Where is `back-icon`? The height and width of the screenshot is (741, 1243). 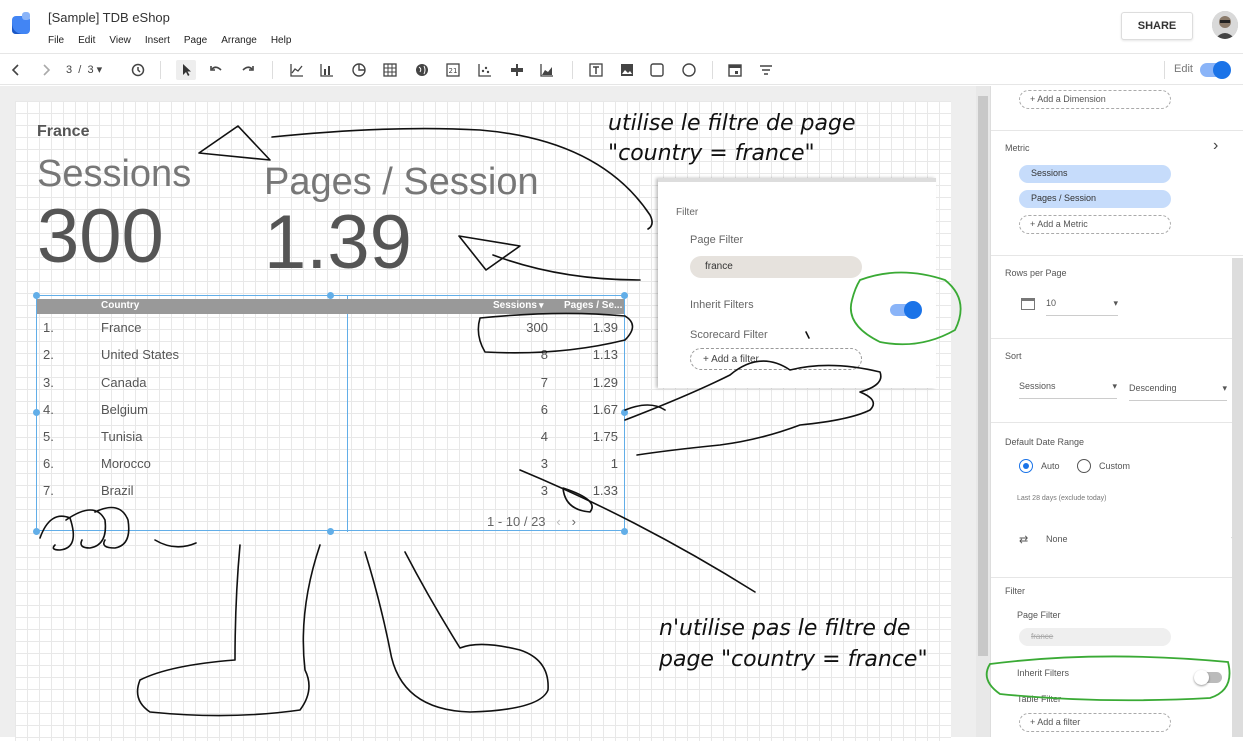 back-icon is located at coordinates (16, 70).